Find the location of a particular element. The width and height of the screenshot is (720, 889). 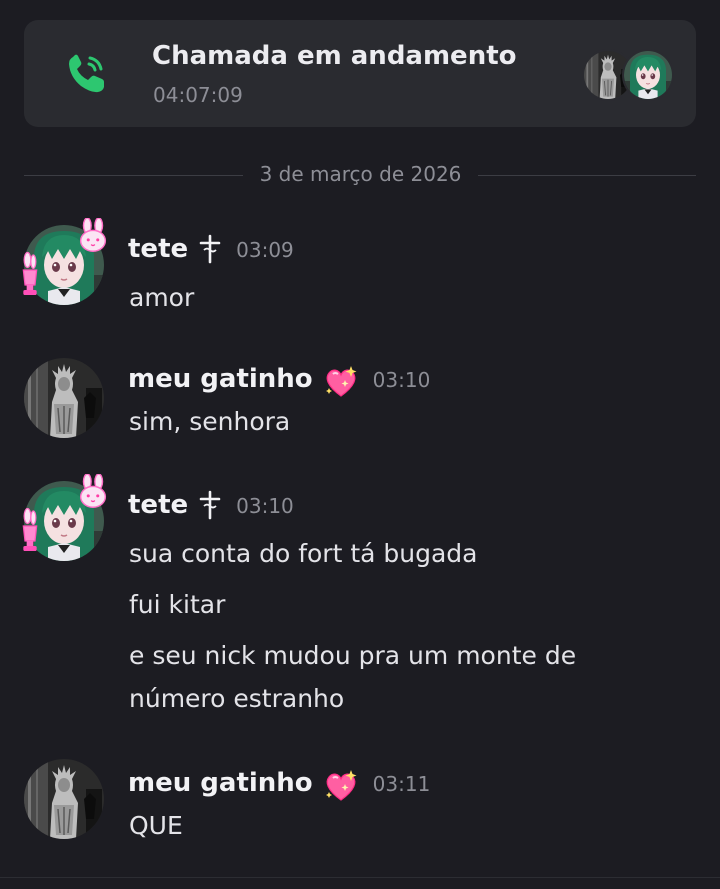

message-text: sim, senhora is located at coordinates (210, 421).